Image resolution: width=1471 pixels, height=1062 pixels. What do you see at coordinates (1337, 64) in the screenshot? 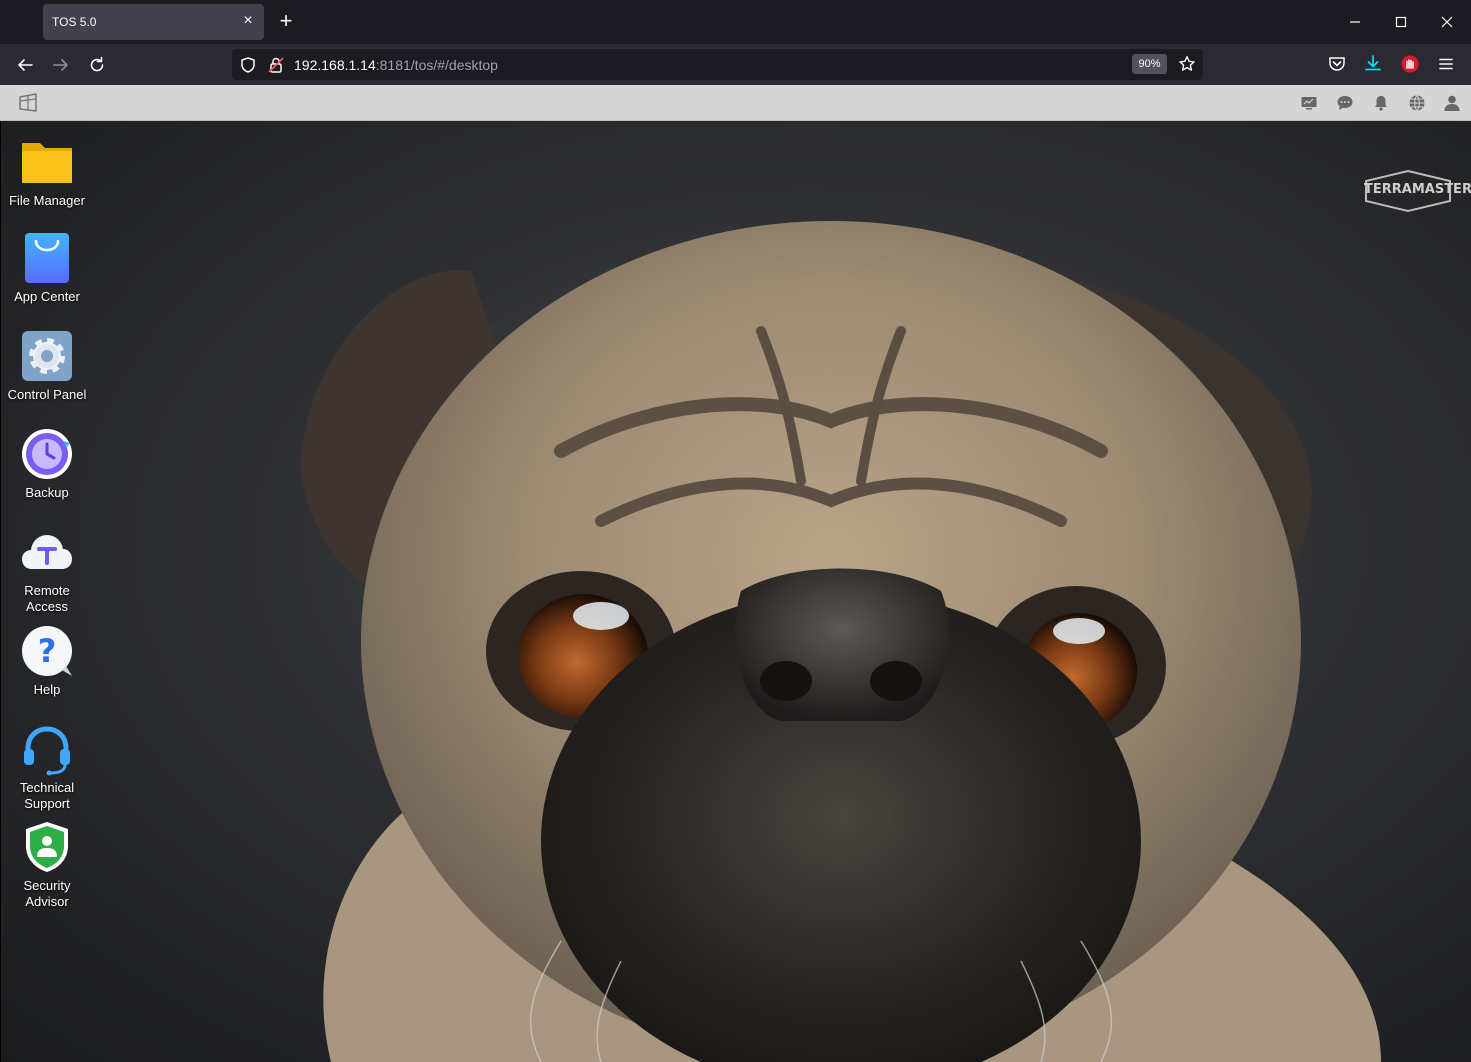
I see `pocket-icon` at bounding box center [1337, 64].